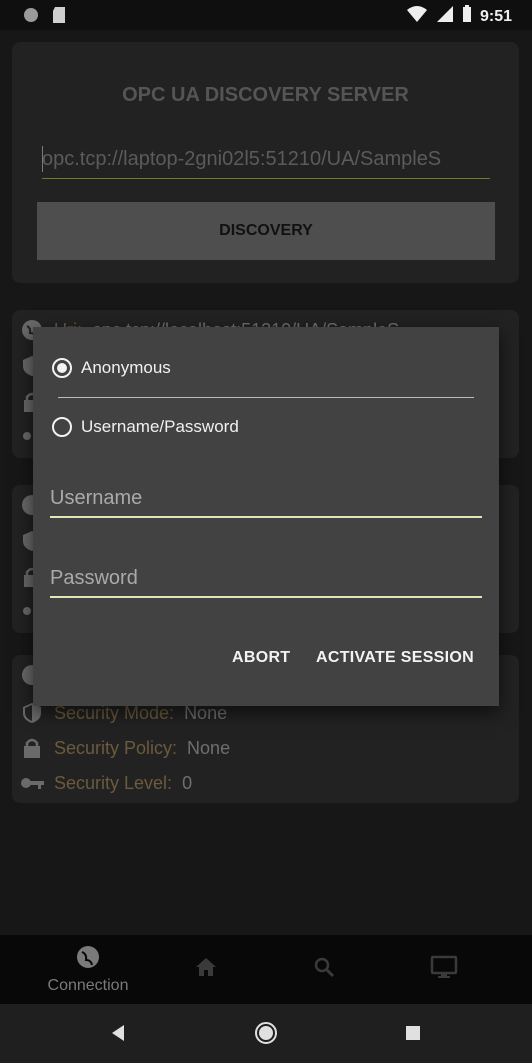  What do you see at coordinates (395, 658) in the screenshot?
I see `activate-session-button: ACTIVATE SESSION` at bounding box center [395, 658].